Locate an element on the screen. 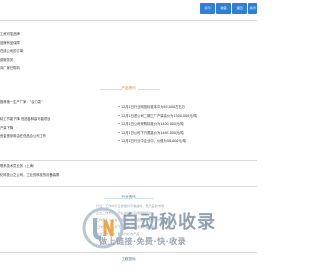  list-item: • 12月1日行业中企业中，价值为58,000元/吨 is located at coordinates (183, 141).